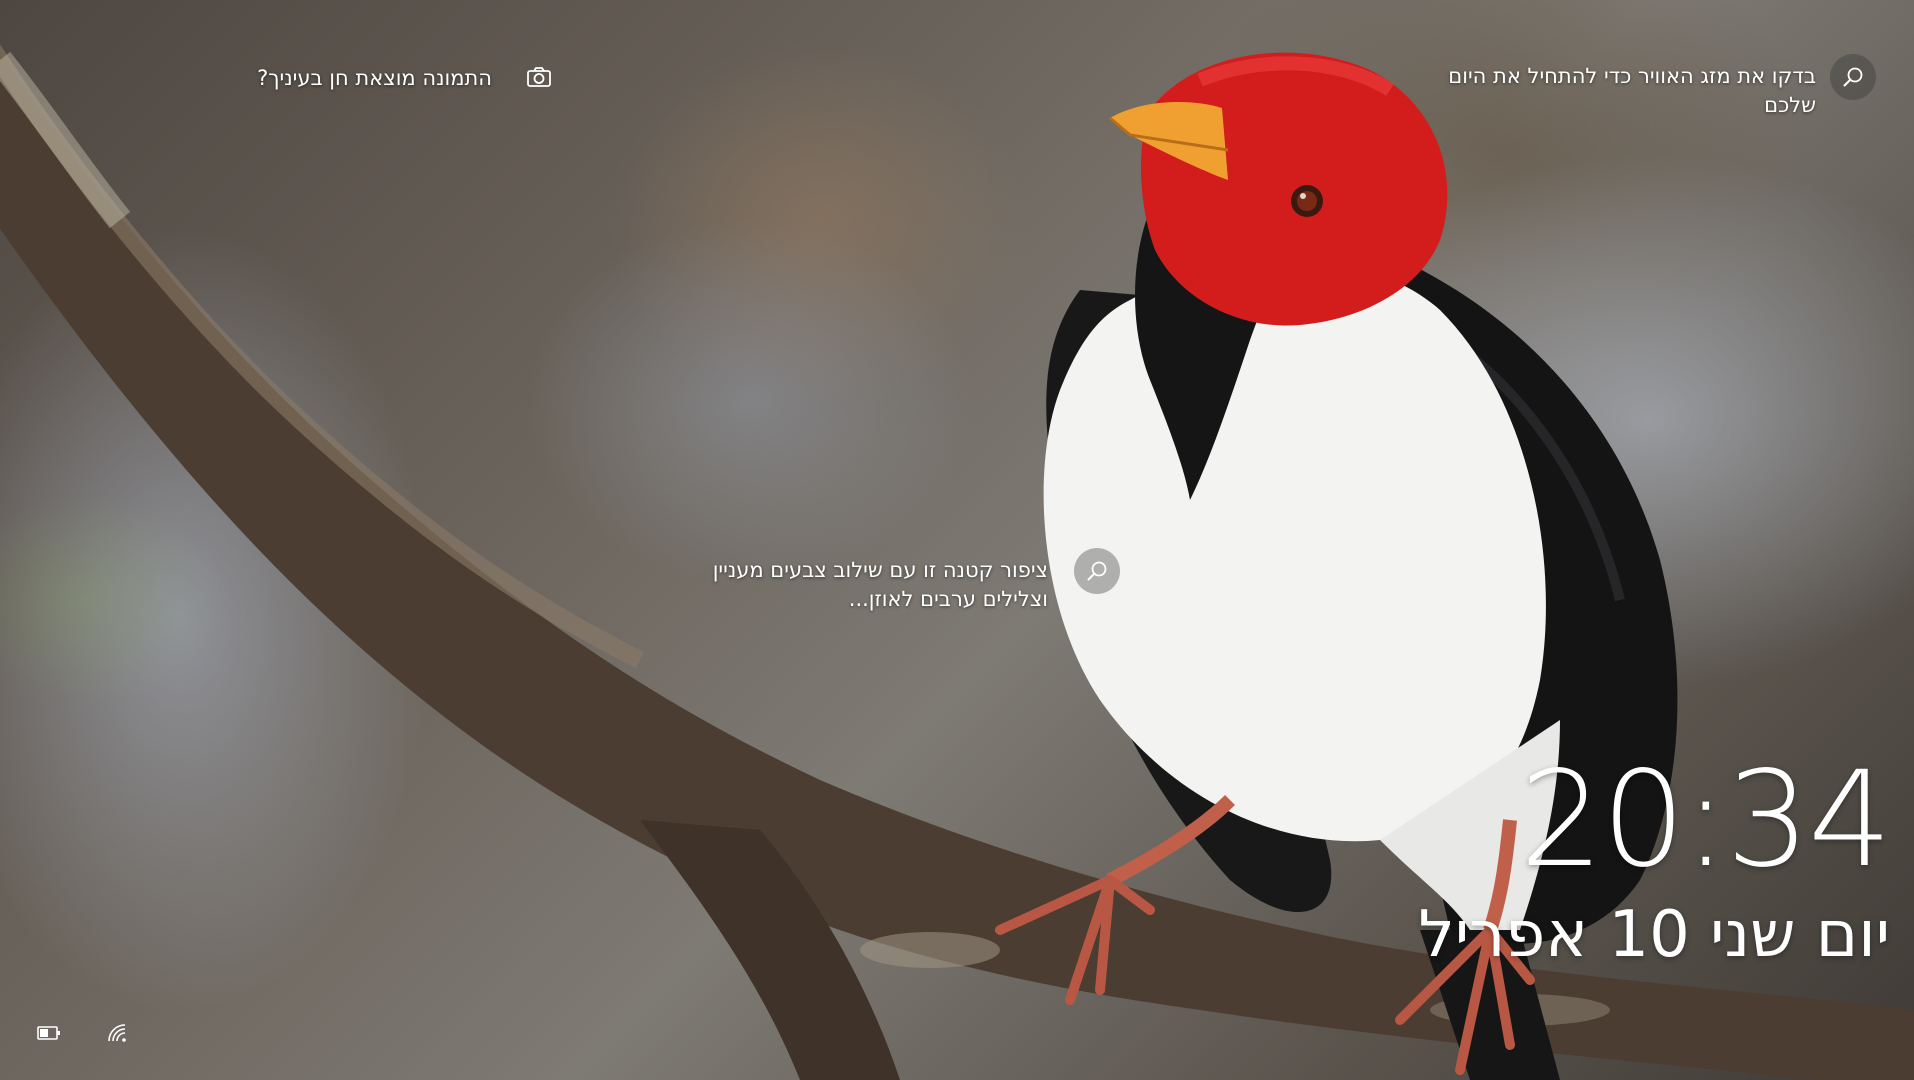  I want to click on bird-iris, so click(1307, 201).